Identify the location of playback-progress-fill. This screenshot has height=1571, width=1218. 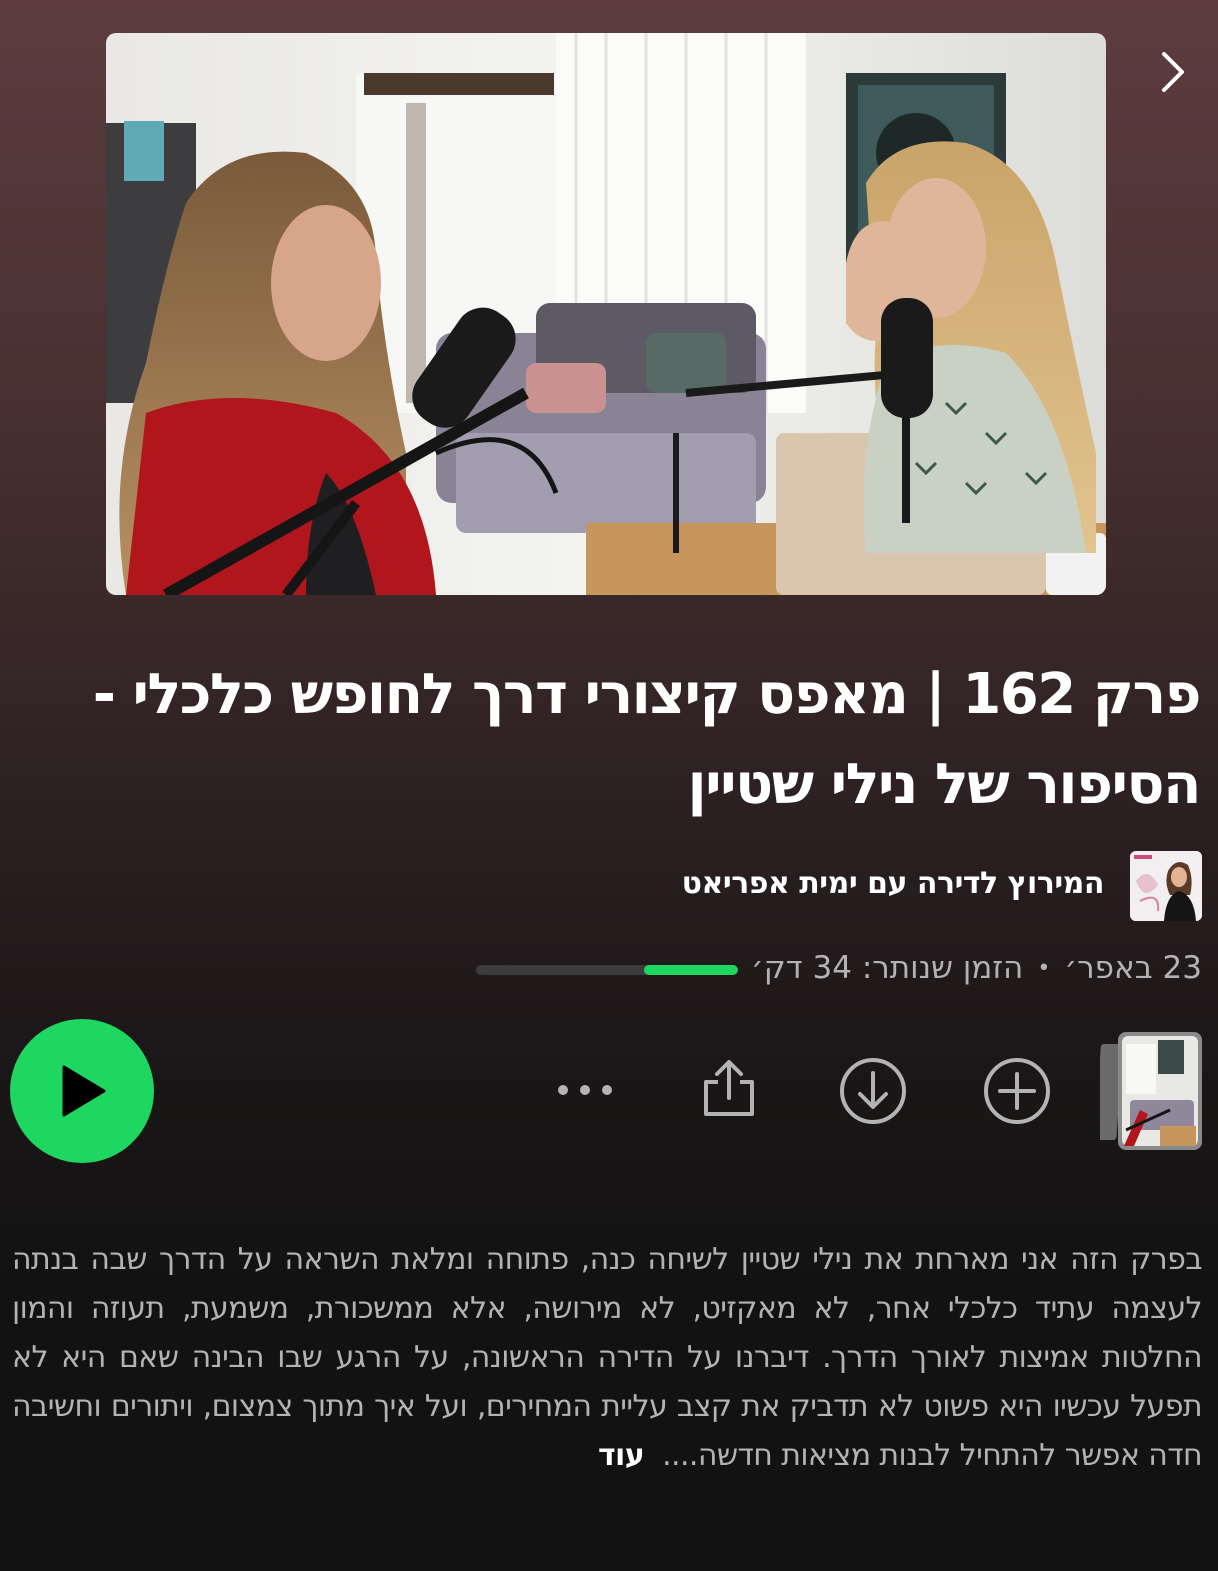
(690, 970).